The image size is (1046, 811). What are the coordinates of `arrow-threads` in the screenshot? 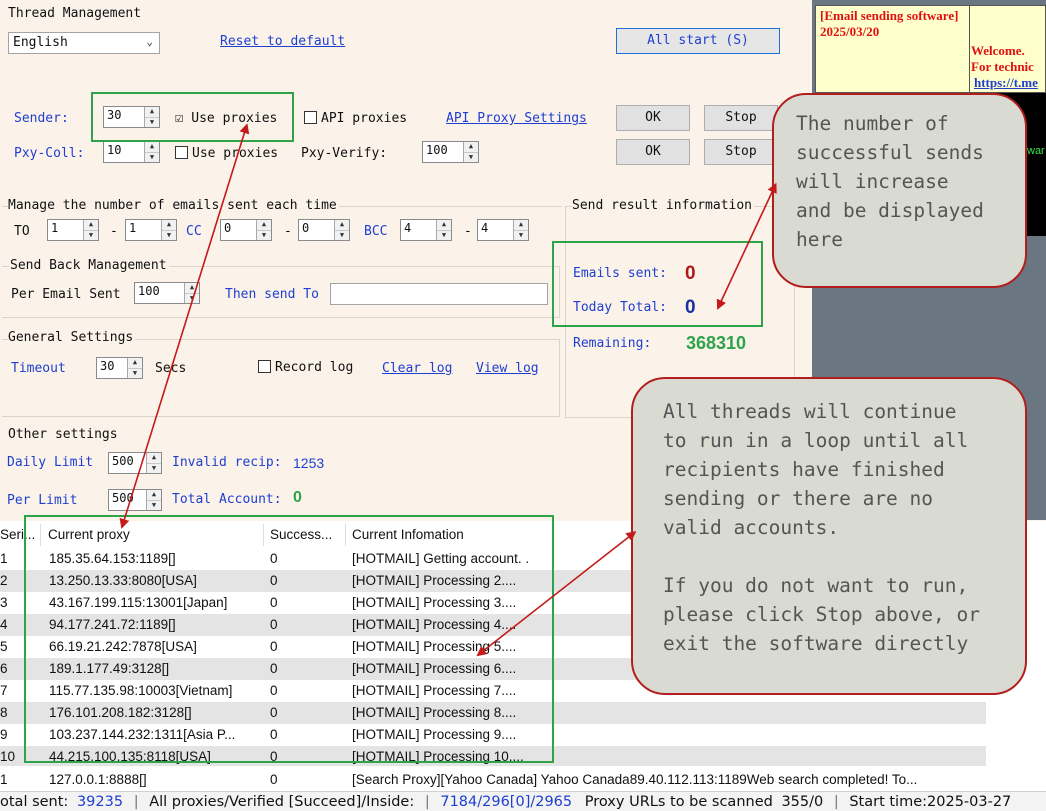 It's located at (556, 594).